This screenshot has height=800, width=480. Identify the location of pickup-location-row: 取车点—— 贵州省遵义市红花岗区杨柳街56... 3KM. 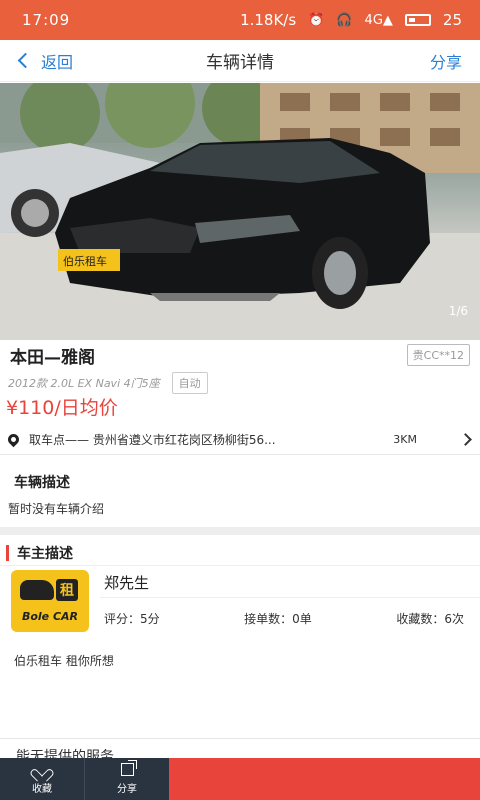
(240, 440).